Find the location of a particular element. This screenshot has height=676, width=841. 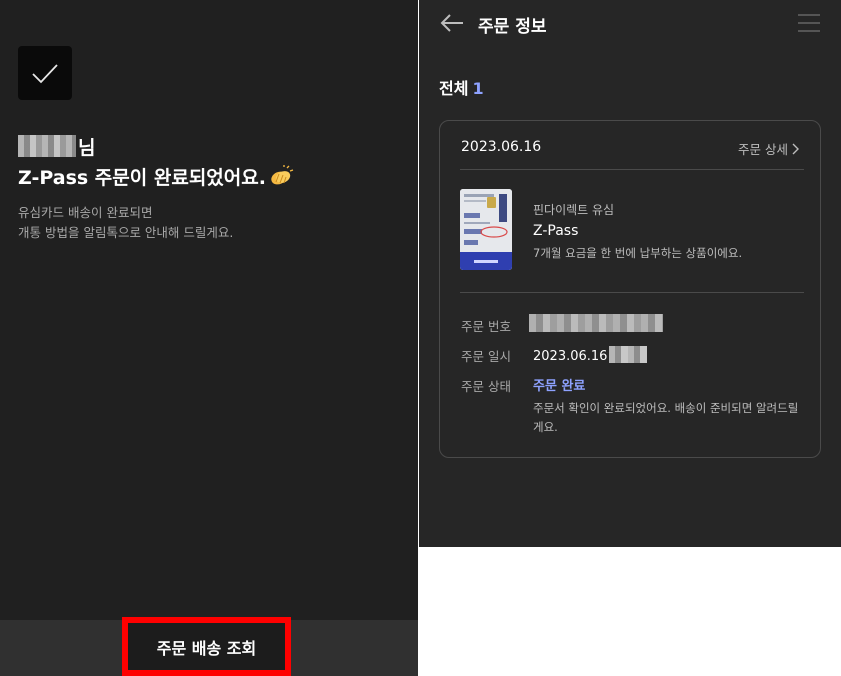

clapping-hands-icon is located at coordinates (281, 178).